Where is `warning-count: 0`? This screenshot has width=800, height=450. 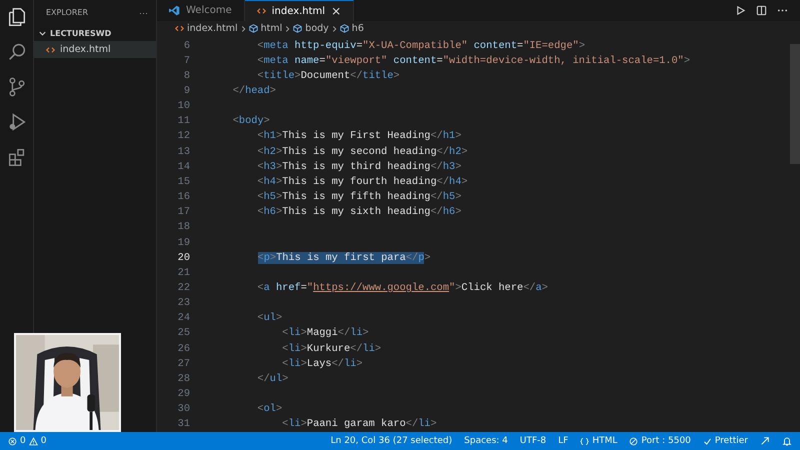
warning-count: 0 is located at coordinates (43, 441).